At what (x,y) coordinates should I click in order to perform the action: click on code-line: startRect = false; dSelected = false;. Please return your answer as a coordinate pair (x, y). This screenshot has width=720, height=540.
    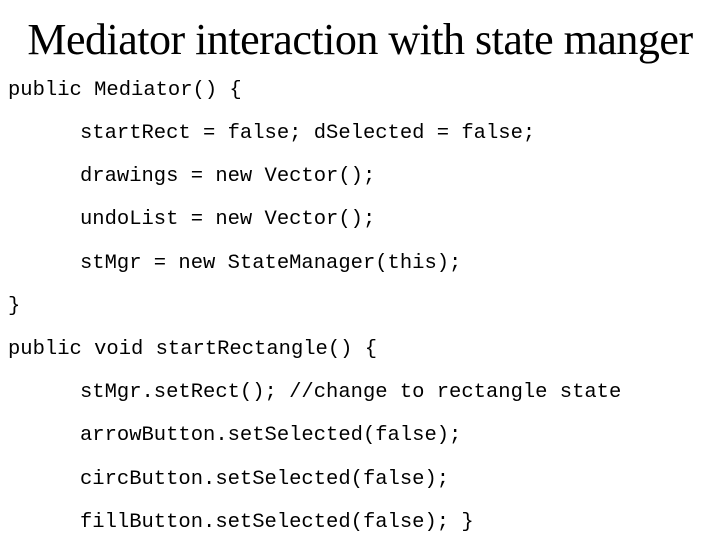
    Looking at the image, I should click on (308, 133).